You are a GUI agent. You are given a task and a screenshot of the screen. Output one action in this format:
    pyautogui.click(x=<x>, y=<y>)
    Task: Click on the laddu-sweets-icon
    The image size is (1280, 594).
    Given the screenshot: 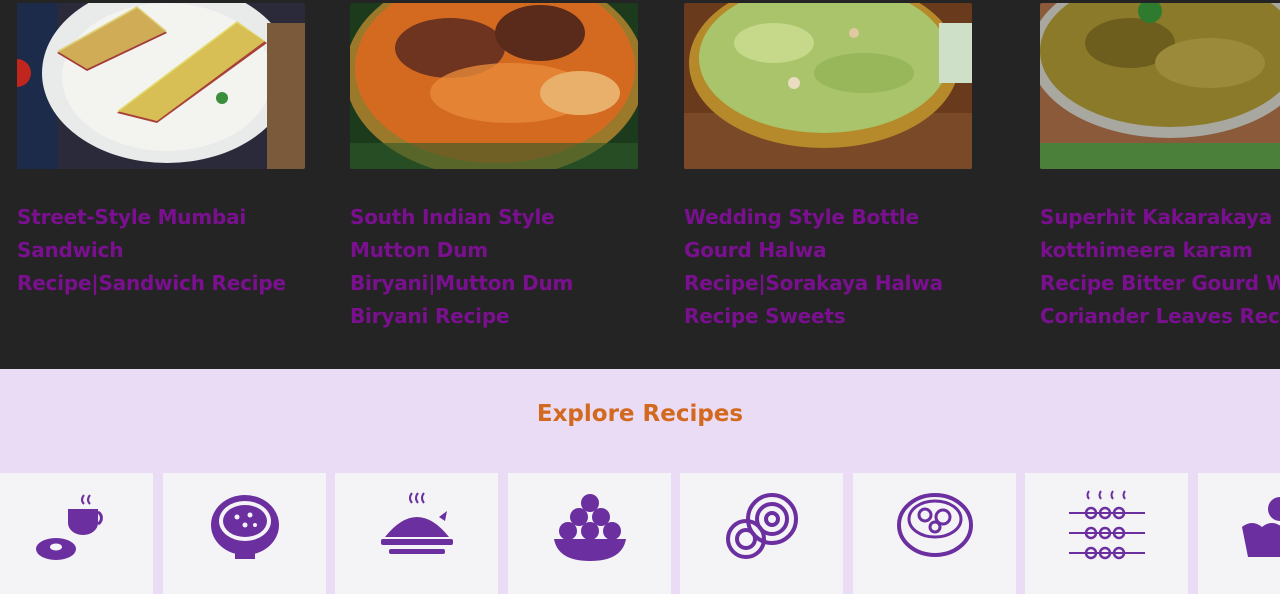 What is the action you would take?
    pyautogui.click(x=590, y=527)
    